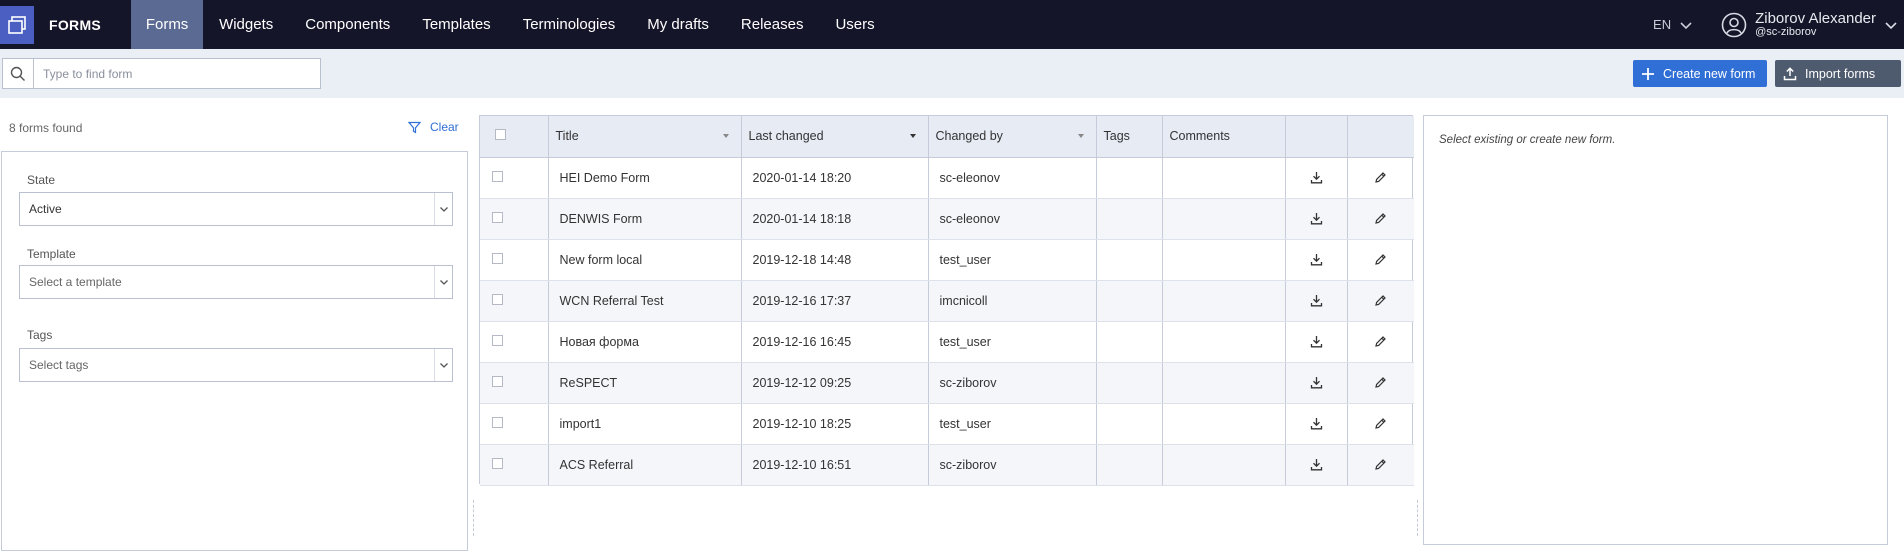  I want to click on table-row: New form local 2019-12-18 14:48 test_user, so click(947, 260).